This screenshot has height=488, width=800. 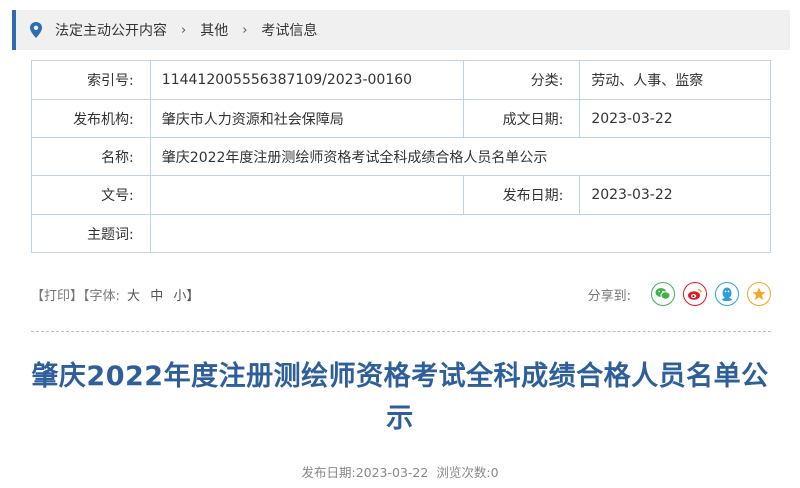 What do you see at coordinates (91, 233) in the screenshot?
I see `keywords-label: 主题词:` at bounding box center [91, 233].